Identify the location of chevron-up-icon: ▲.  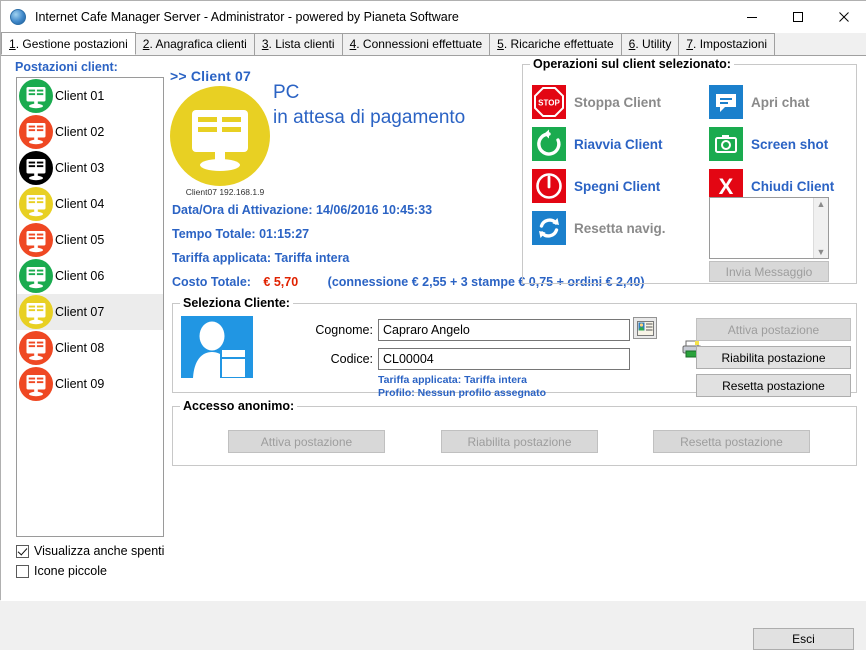
(821, 204).